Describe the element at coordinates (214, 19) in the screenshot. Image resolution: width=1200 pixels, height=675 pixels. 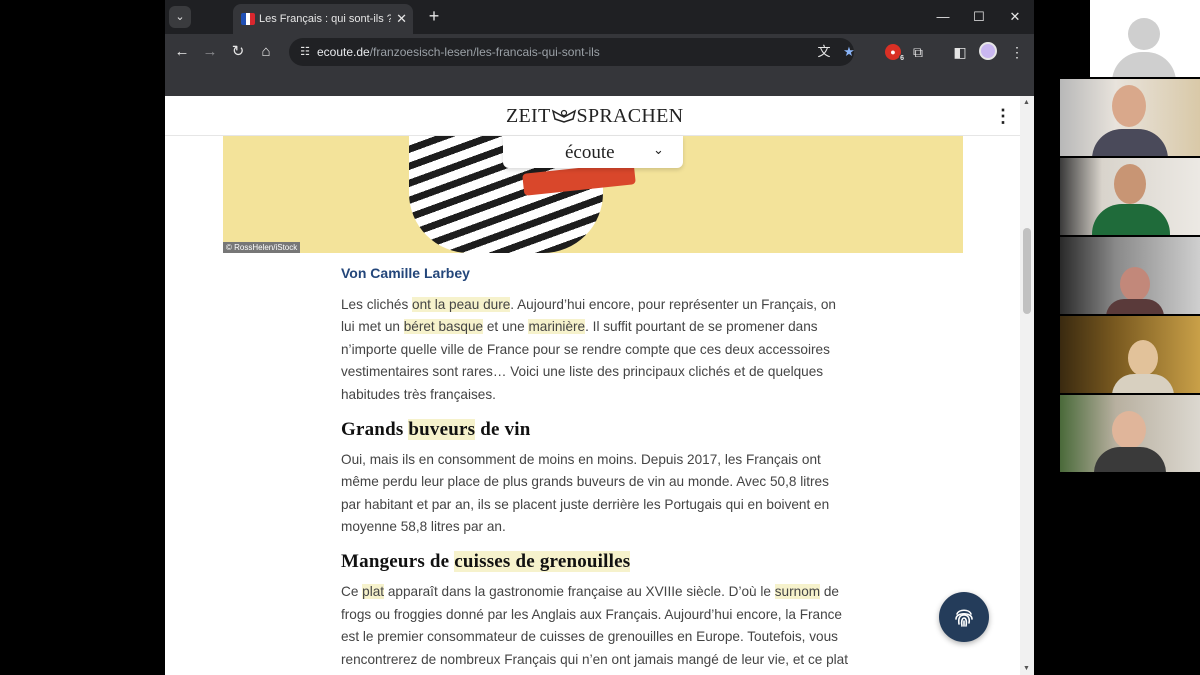
I see `tab-inactive: Z` at that location.